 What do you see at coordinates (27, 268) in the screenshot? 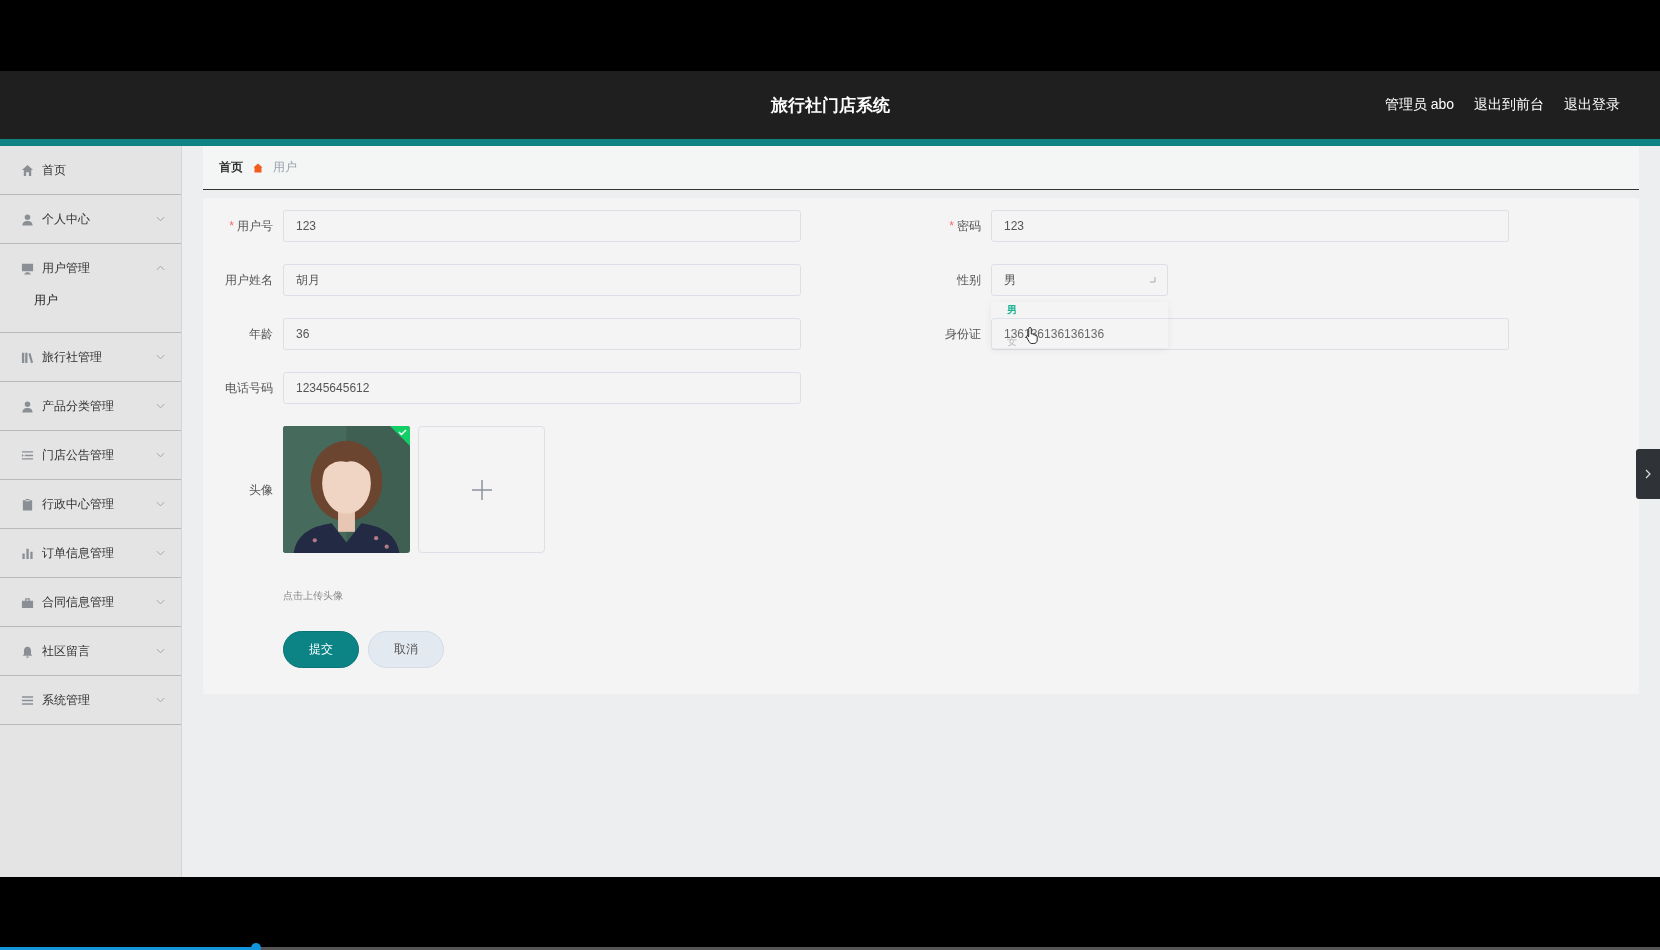
I see `monitor-icon` at bounding box center [27, 268].